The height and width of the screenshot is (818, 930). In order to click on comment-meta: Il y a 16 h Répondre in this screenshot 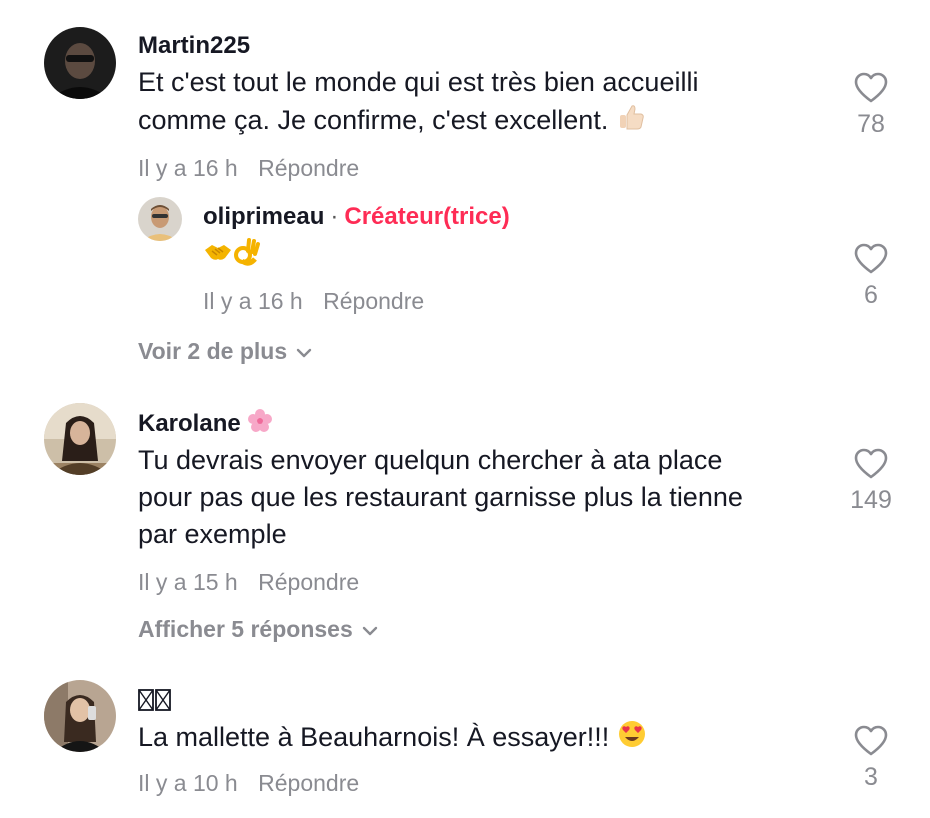, I will do `click(248, 168)`.